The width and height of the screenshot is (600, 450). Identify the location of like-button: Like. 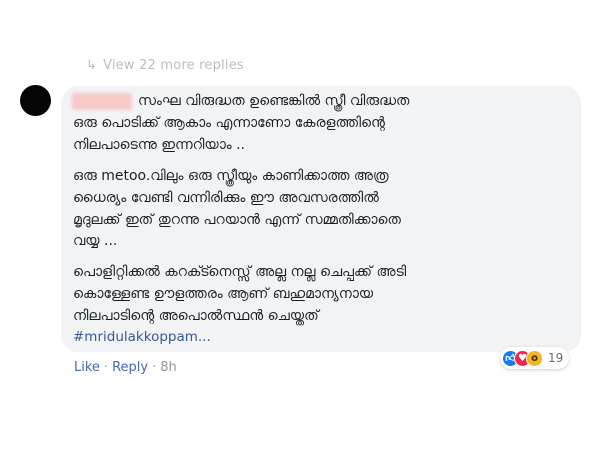
(87, 367).